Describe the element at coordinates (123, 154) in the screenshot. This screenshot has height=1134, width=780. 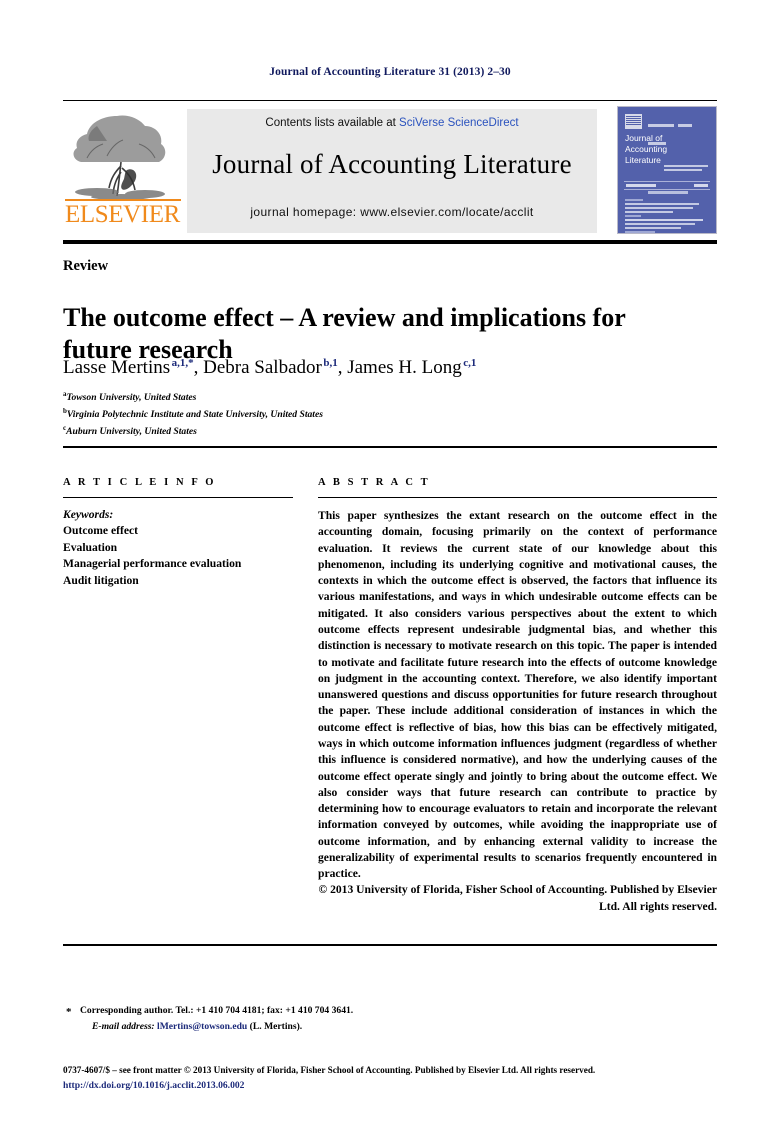
I see `elsevier-tree-icon` at that location.